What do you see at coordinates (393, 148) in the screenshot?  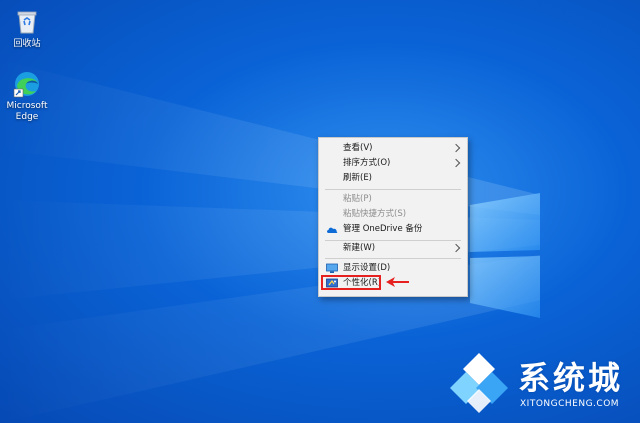 I see `menu-item-view: 查看(V)` at bounding box center [393, 148].